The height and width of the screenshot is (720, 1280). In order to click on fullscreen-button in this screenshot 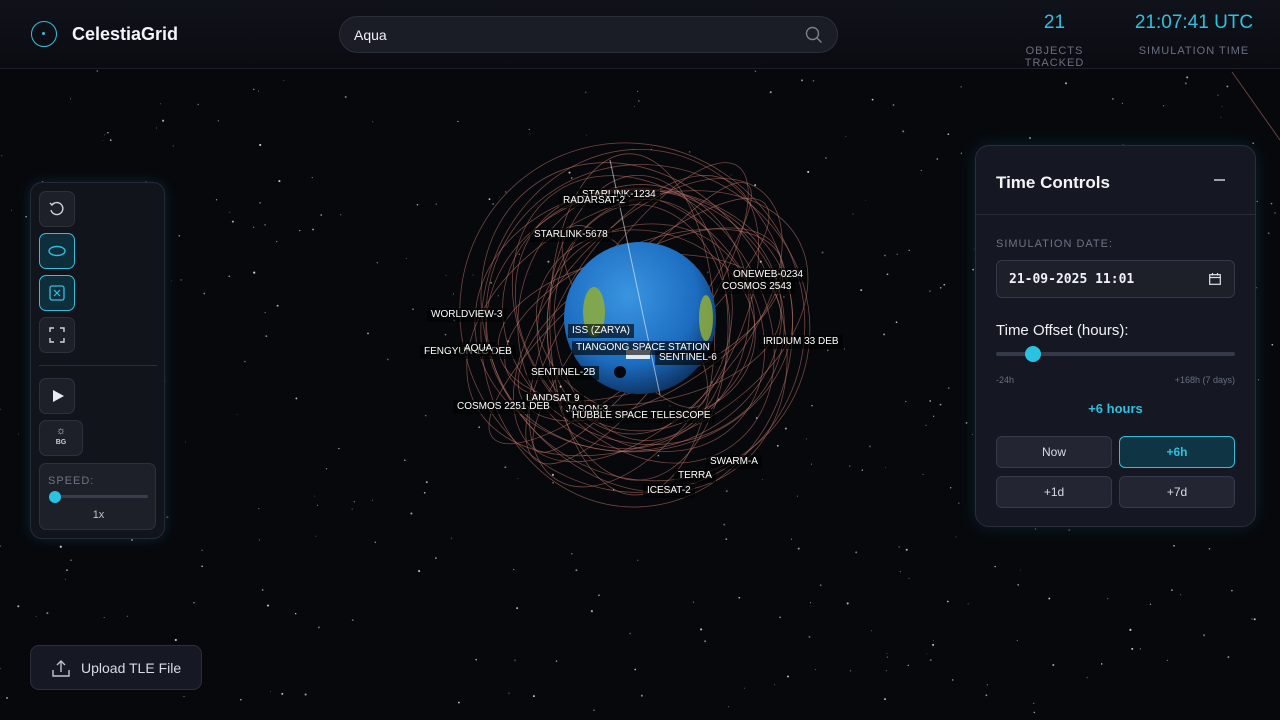, I will do `click(57, 335)`.